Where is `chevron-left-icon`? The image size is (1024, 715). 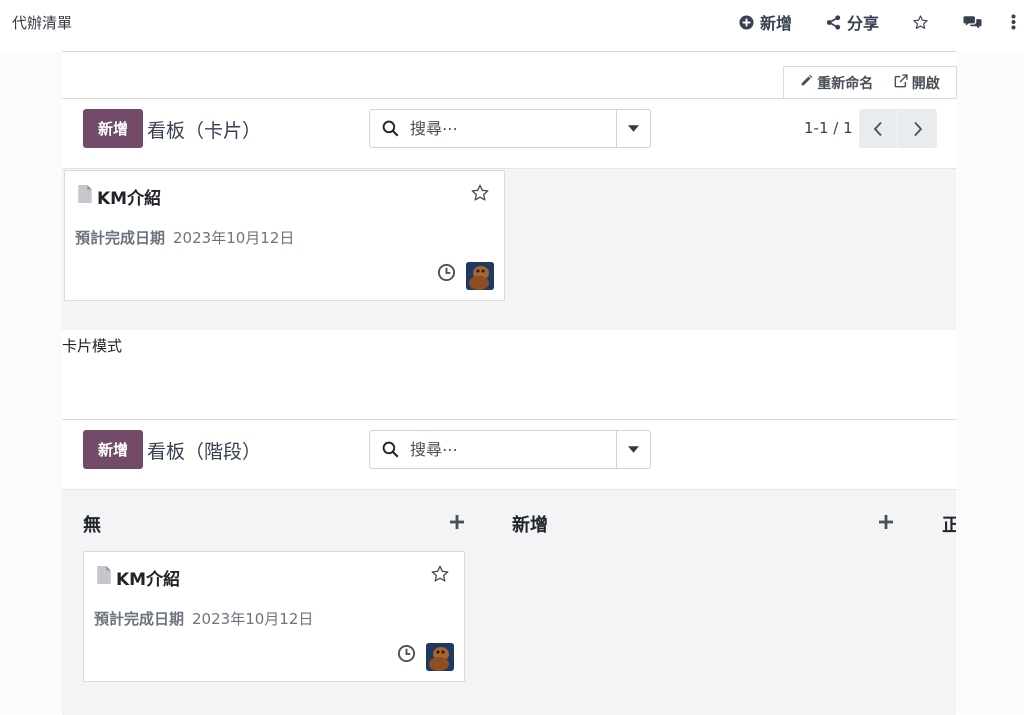
chevron-left-icon is located at coordinates (877, 128).